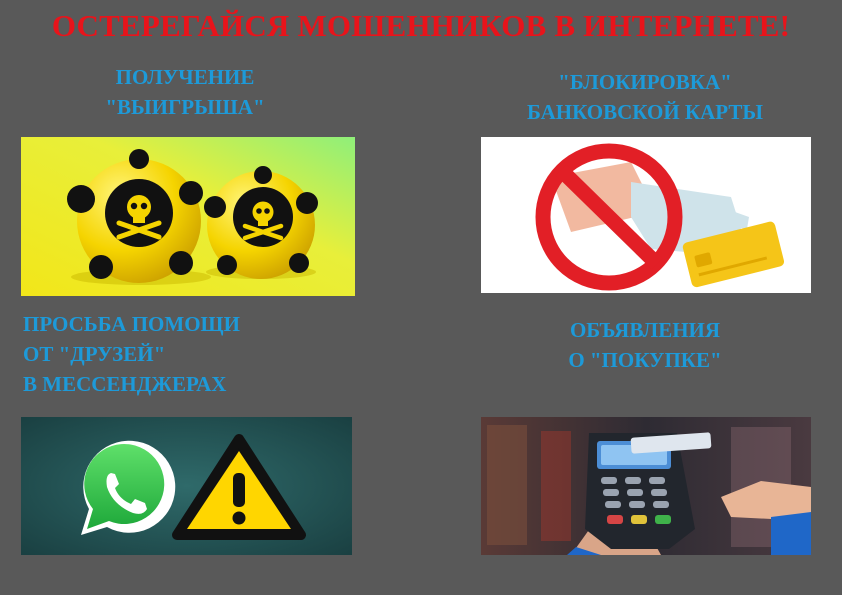 The image size is (842, 595). I want to click on section-label-purchase: ОБЪЯВЛЕНИЯ О "ПОКУПКЕ", so click(645, 345).